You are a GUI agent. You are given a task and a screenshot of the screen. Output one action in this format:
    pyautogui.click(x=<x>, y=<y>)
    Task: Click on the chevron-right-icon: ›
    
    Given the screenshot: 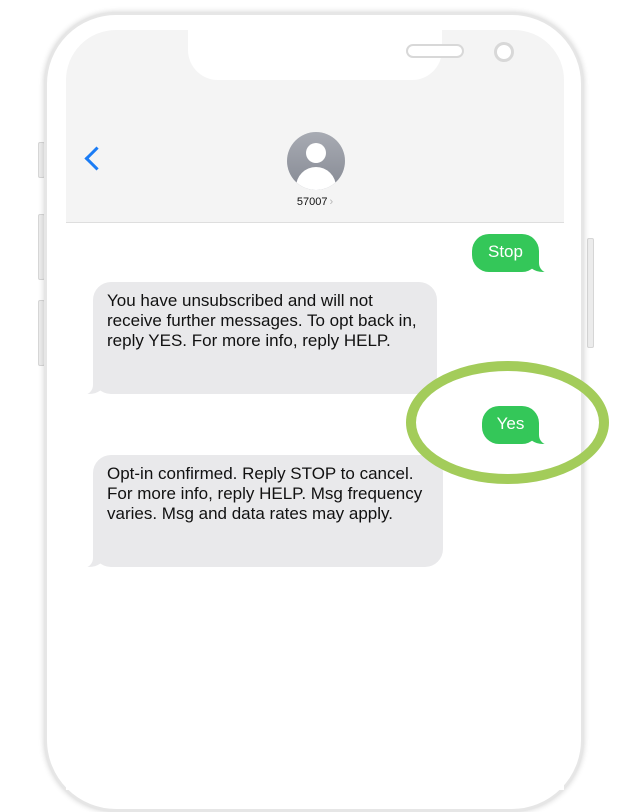 What is the action you would take?
    pyautogui.click(x=331, y=202)
    